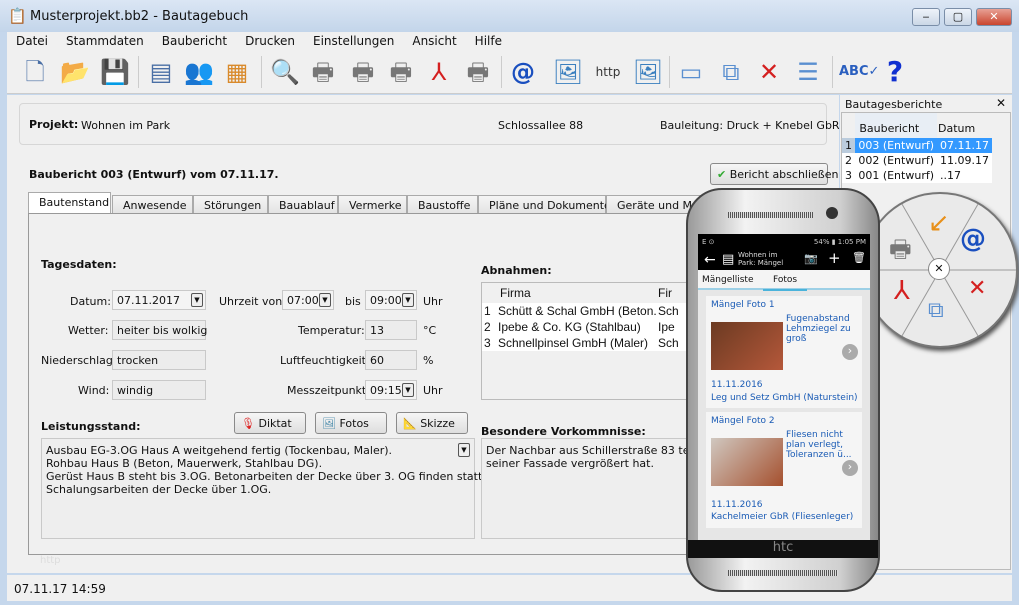  What do you see at coordinates (303, 204) in the screenshot?
I see `tab-bauablauf: Bauablauf` at bounding box center [303, 204].